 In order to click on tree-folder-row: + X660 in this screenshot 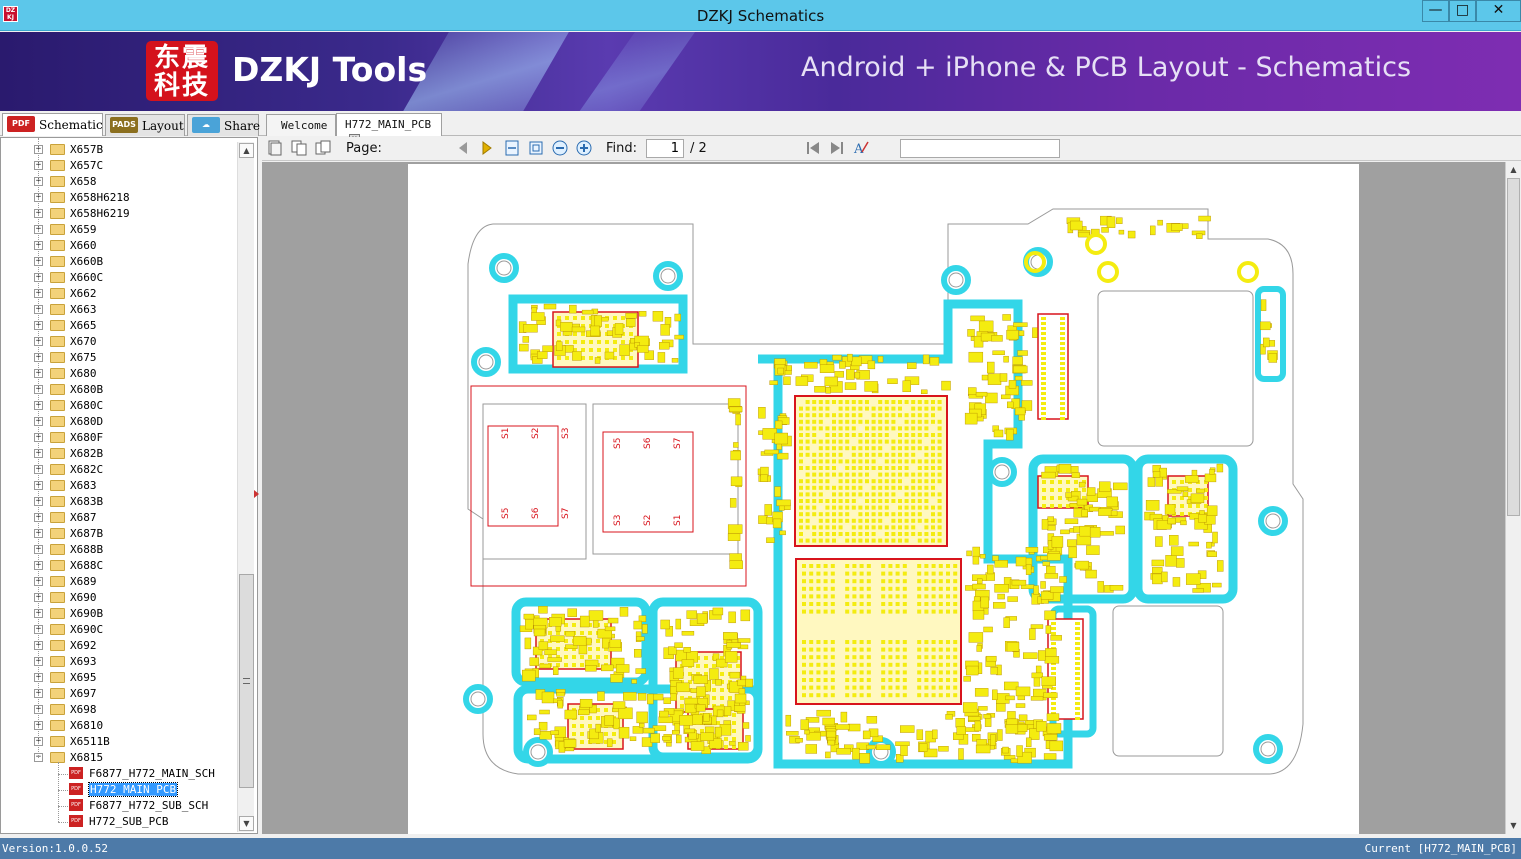, I will do `click(118, 246)`.